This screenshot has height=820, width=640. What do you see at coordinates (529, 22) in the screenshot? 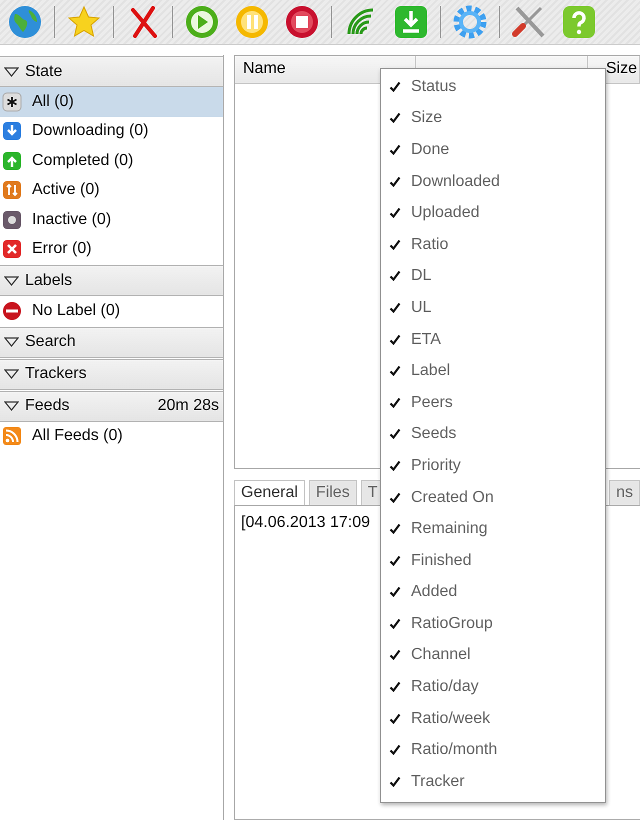
I see `tools-icon` at bounding box center [529, 22].